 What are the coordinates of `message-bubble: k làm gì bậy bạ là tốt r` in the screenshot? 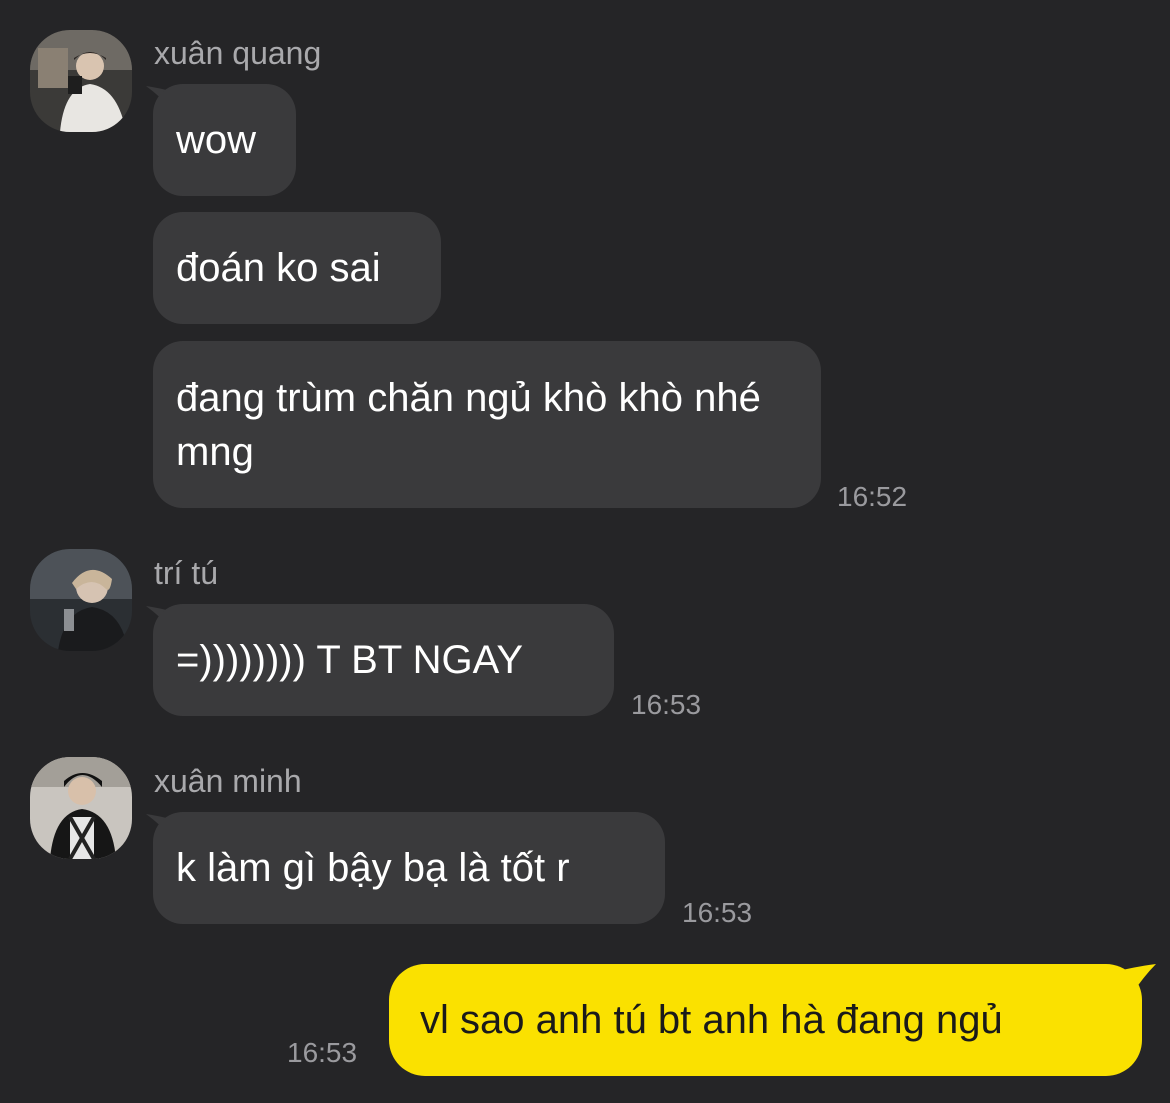 It's located at (409, 868).